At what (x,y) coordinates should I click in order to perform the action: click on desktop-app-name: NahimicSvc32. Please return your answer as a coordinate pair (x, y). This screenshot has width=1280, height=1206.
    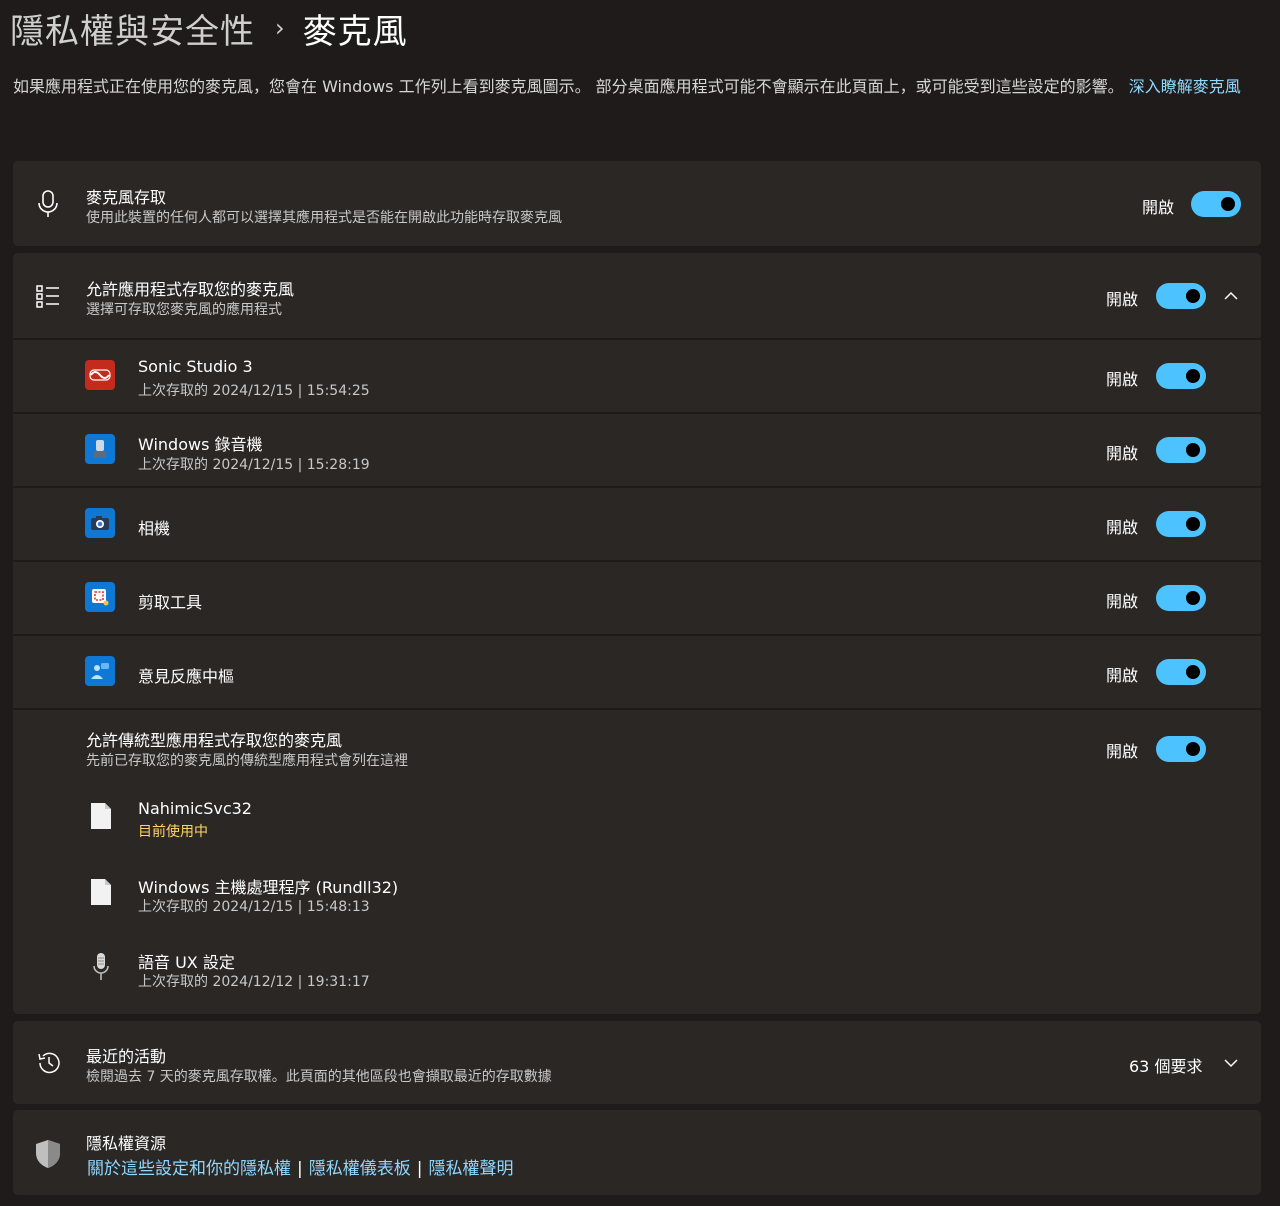
    Looking at the image, I should click on (195, 808).